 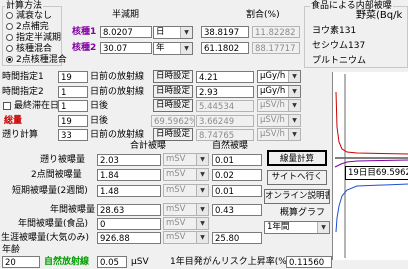 What do you see at coordinates (73, 92) in the screenshot?
I see `time2-days-input: 1` at bounding box center [73, 92].